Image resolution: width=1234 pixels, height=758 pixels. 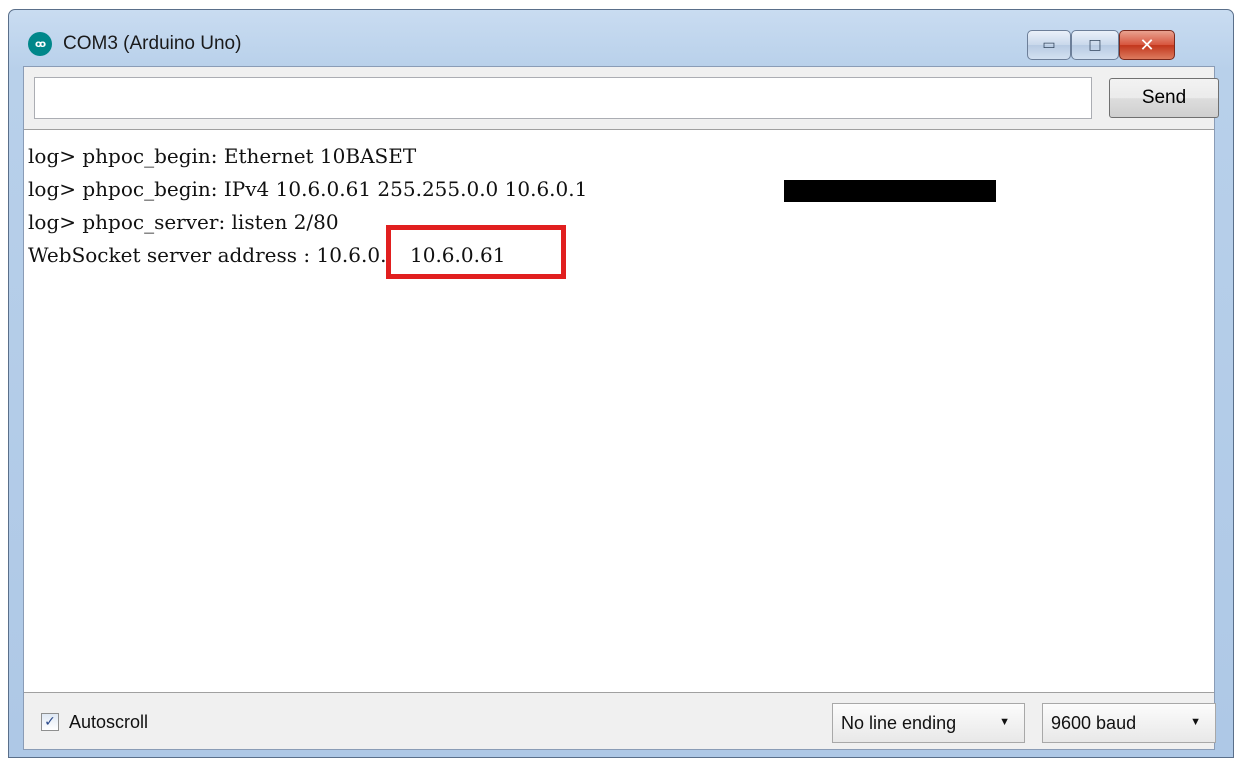 I want to click on output-line: log> phpoc_server: listen 2/80, so click(x=183, y=222).